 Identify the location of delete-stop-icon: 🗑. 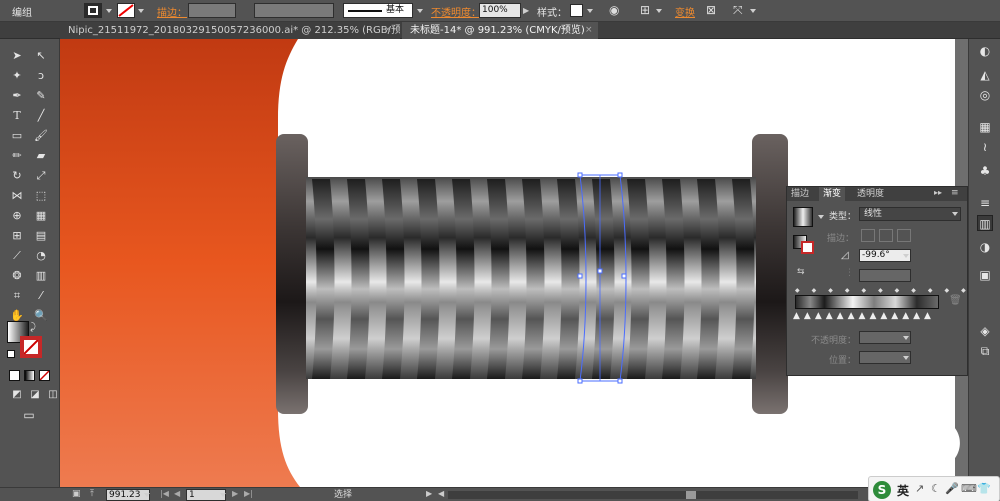
(955, 300).